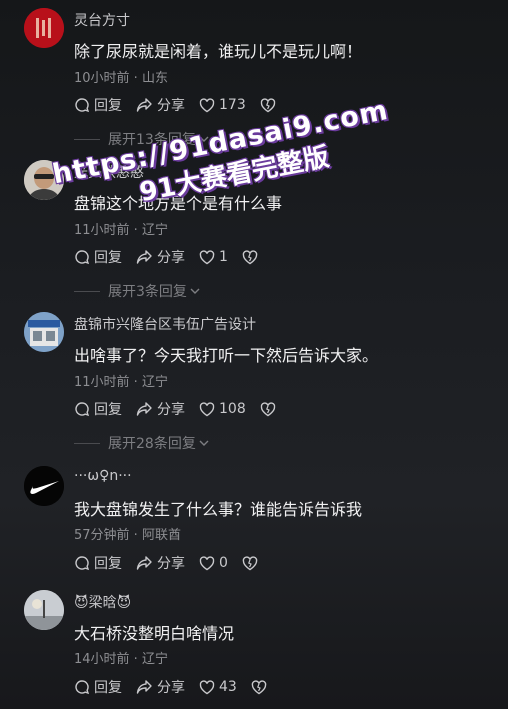 The width and height of the screenshot is (508, 709). What do you see at coordinates (152, 444) in the screenshot?
I see `expand-replies-label: 展开28条回复` at bounding box center [152, 444].